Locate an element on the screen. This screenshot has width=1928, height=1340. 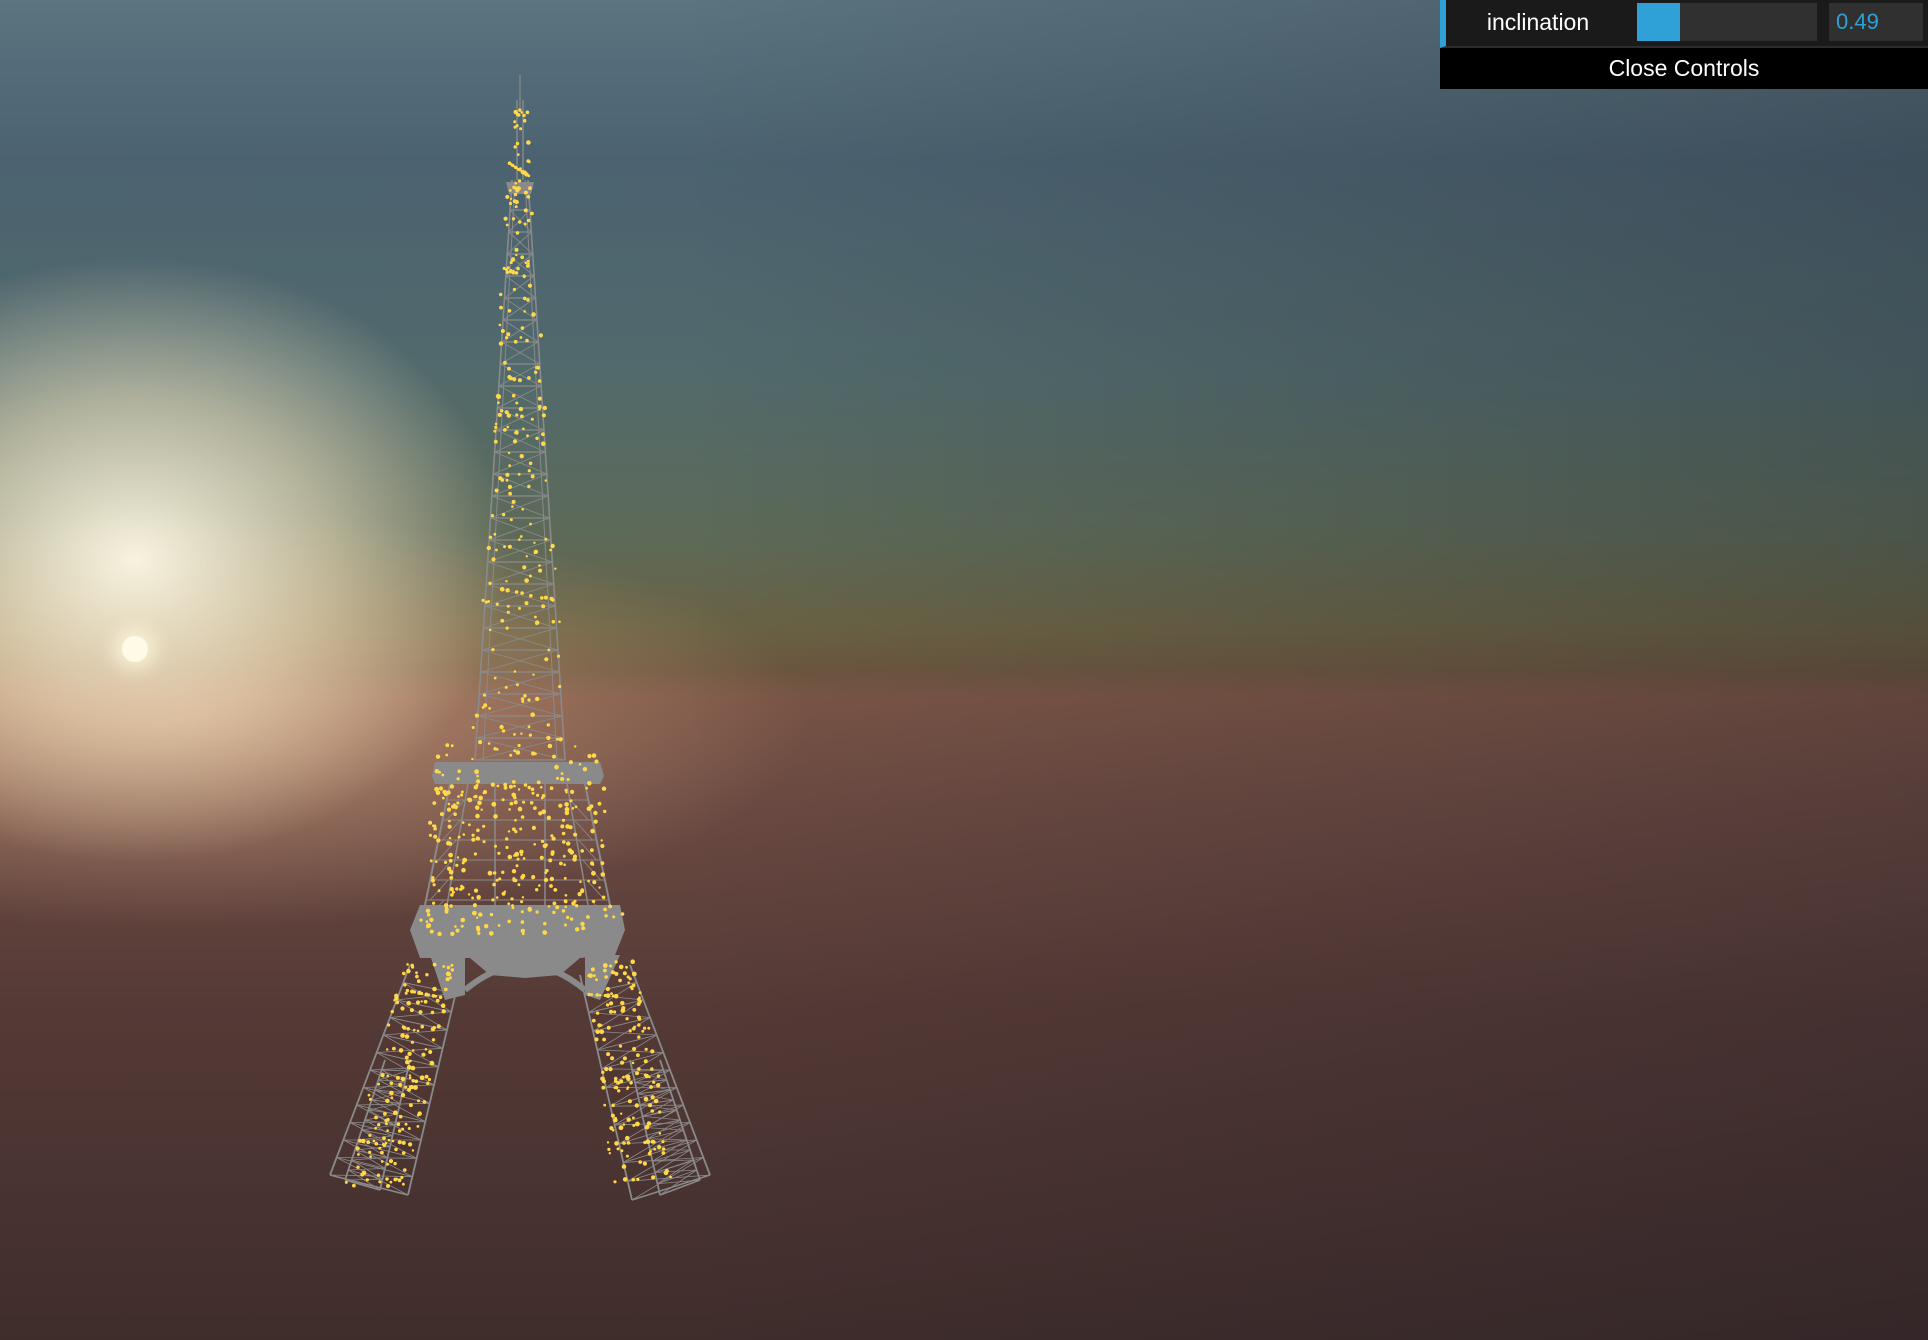
tower-deck is located at coordinates (518, 773).